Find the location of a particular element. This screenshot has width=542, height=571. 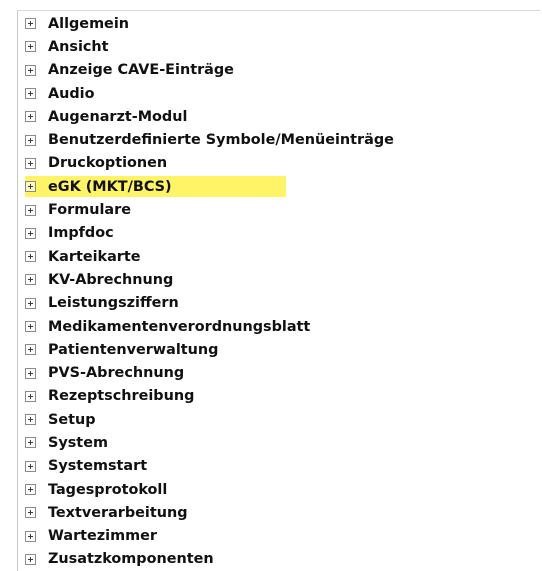

tree-item-label: Karteikarte is located at coordinates (94, 256).